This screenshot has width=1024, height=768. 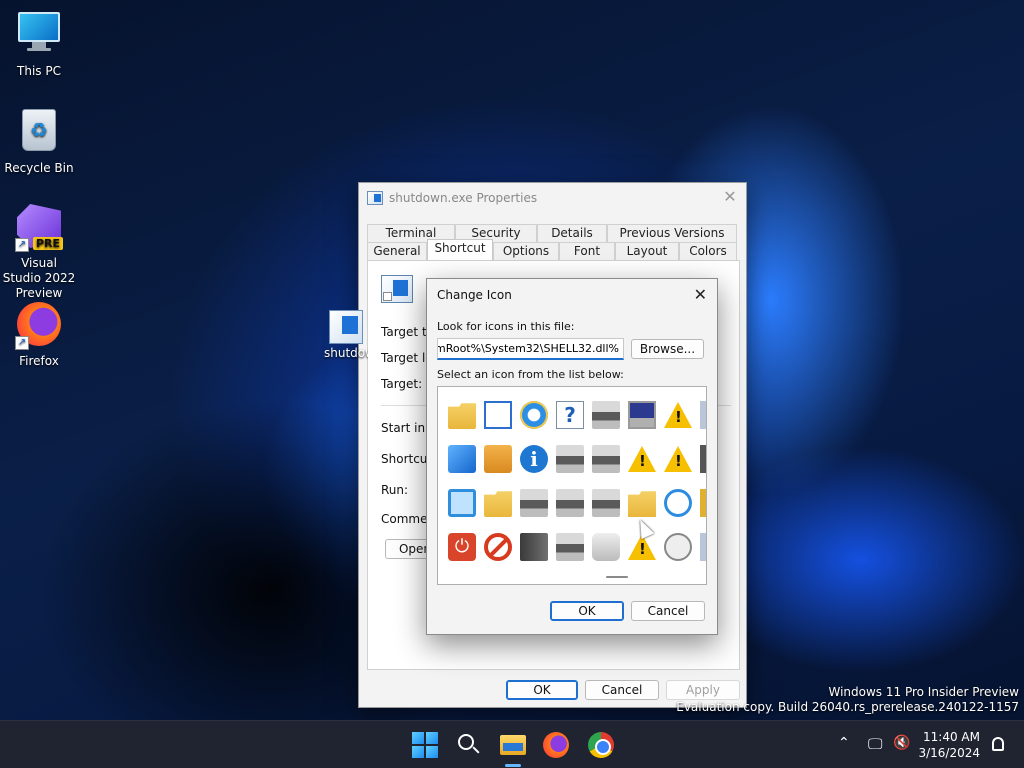 What do you see at coordinates (668, 611) in the screenshot?
I see `dialog-cancel-button: Cancel` at bounding box center [668, 611].